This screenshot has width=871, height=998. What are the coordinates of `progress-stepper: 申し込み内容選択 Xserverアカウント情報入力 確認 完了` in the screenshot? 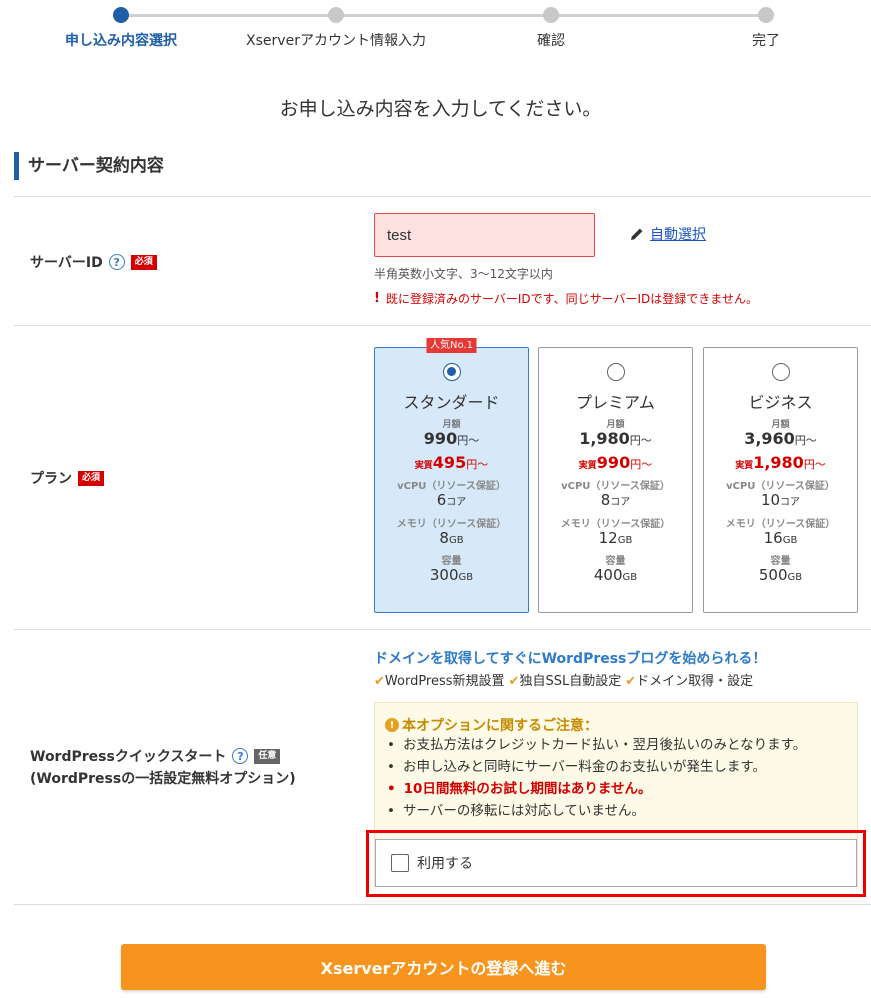 It's located at (435, 30).